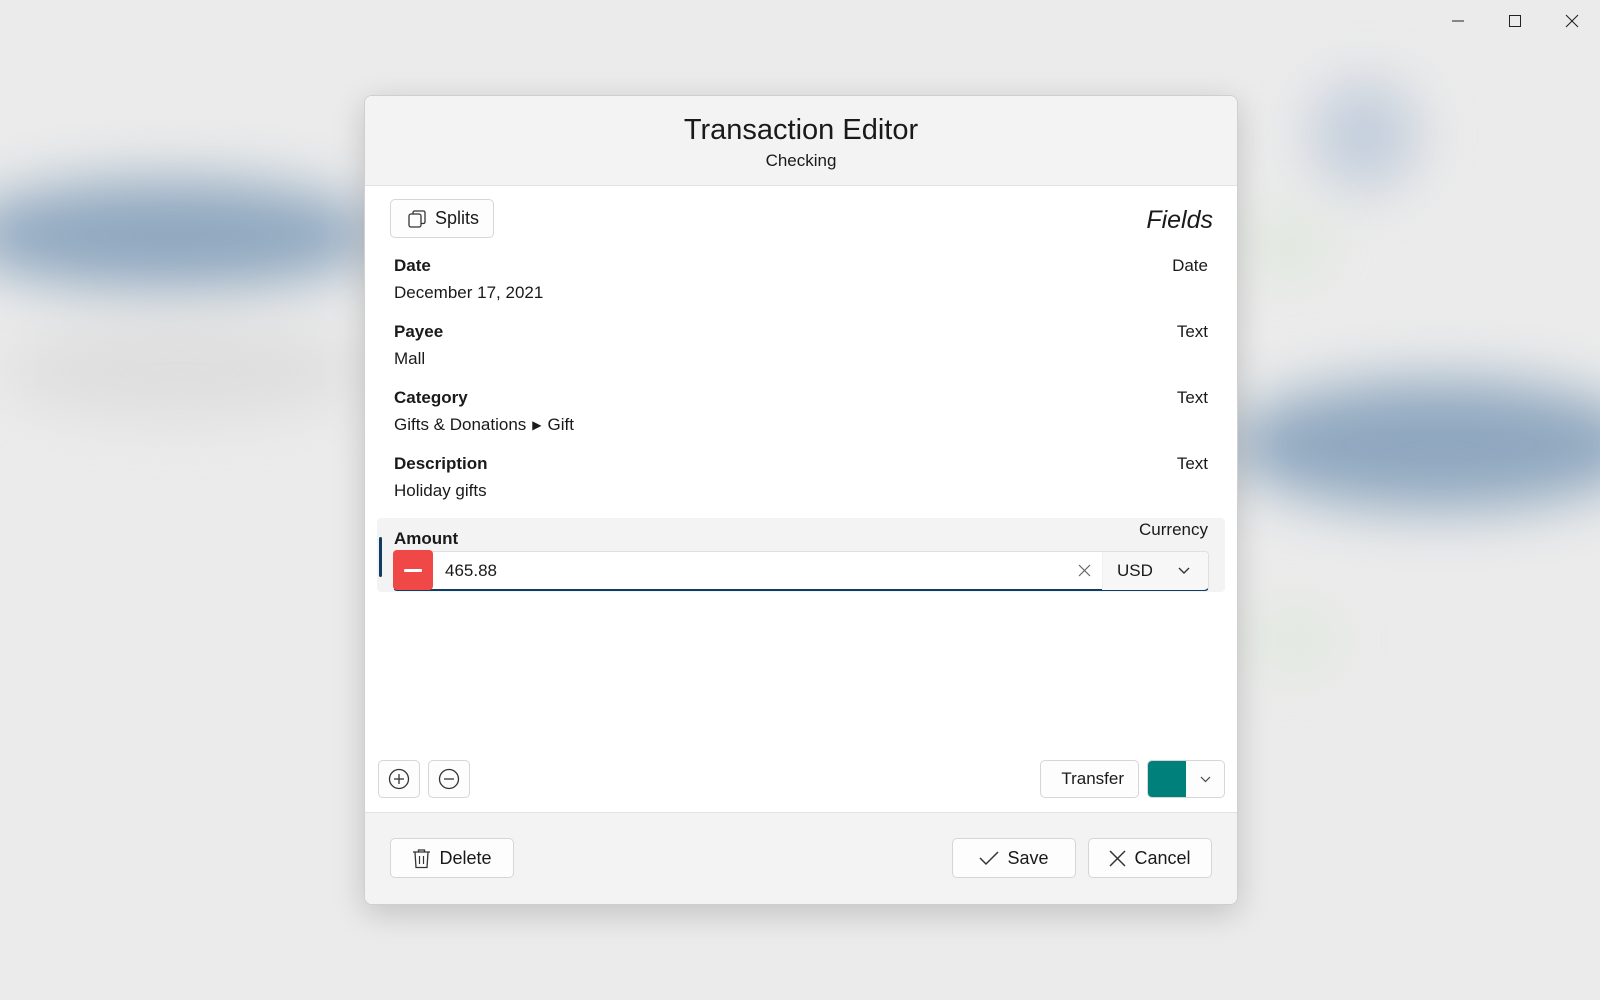 This screenshot has height=1000, width=1600. I want to click on plus-circle-icon, so click(399, 779).